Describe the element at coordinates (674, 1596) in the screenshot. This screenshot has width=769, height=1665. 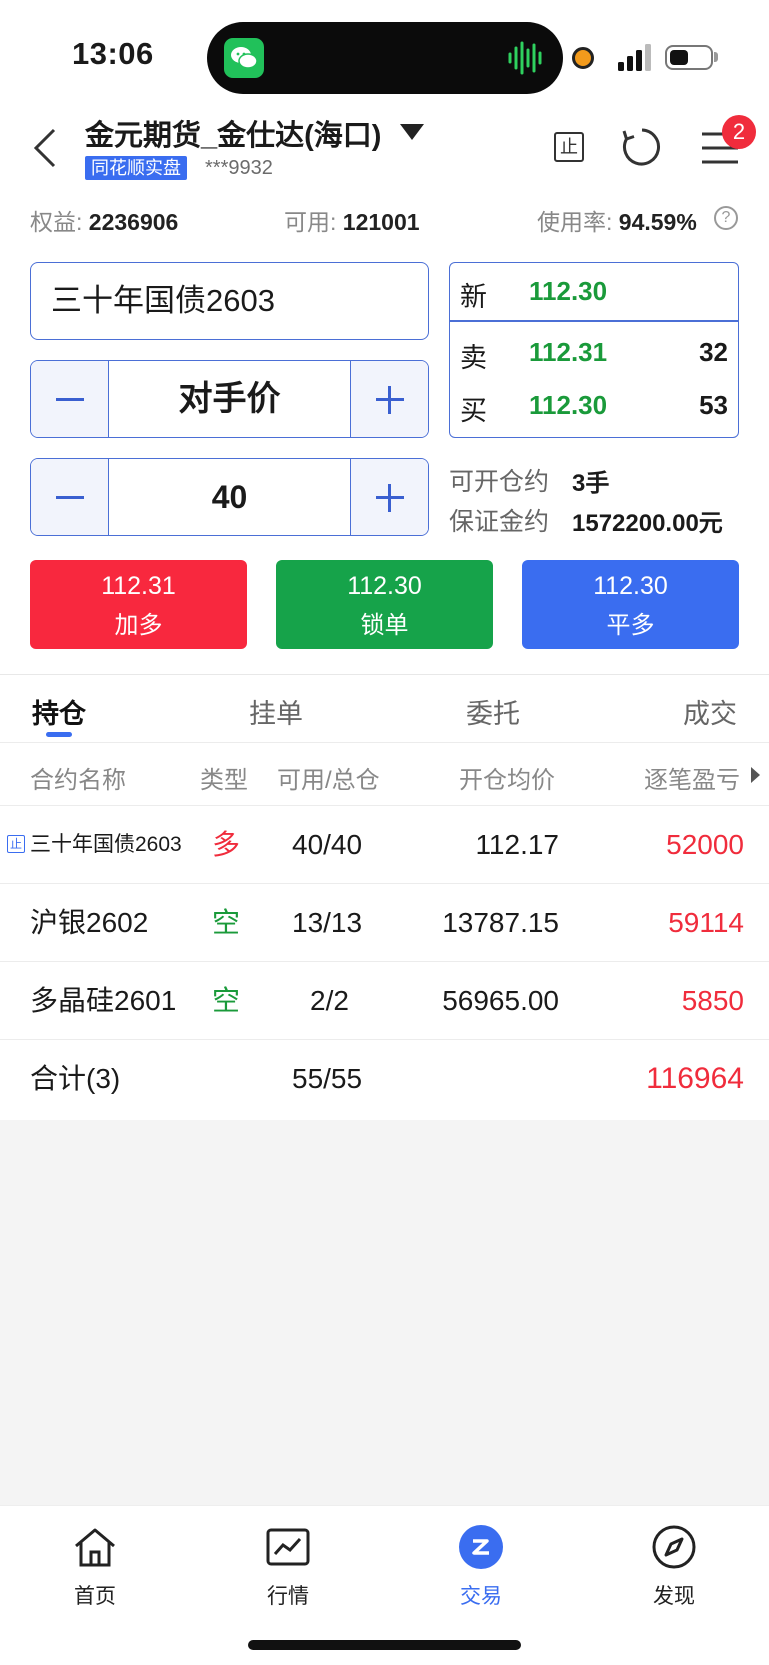
I see `nav-discover-label: 发现` at that location.